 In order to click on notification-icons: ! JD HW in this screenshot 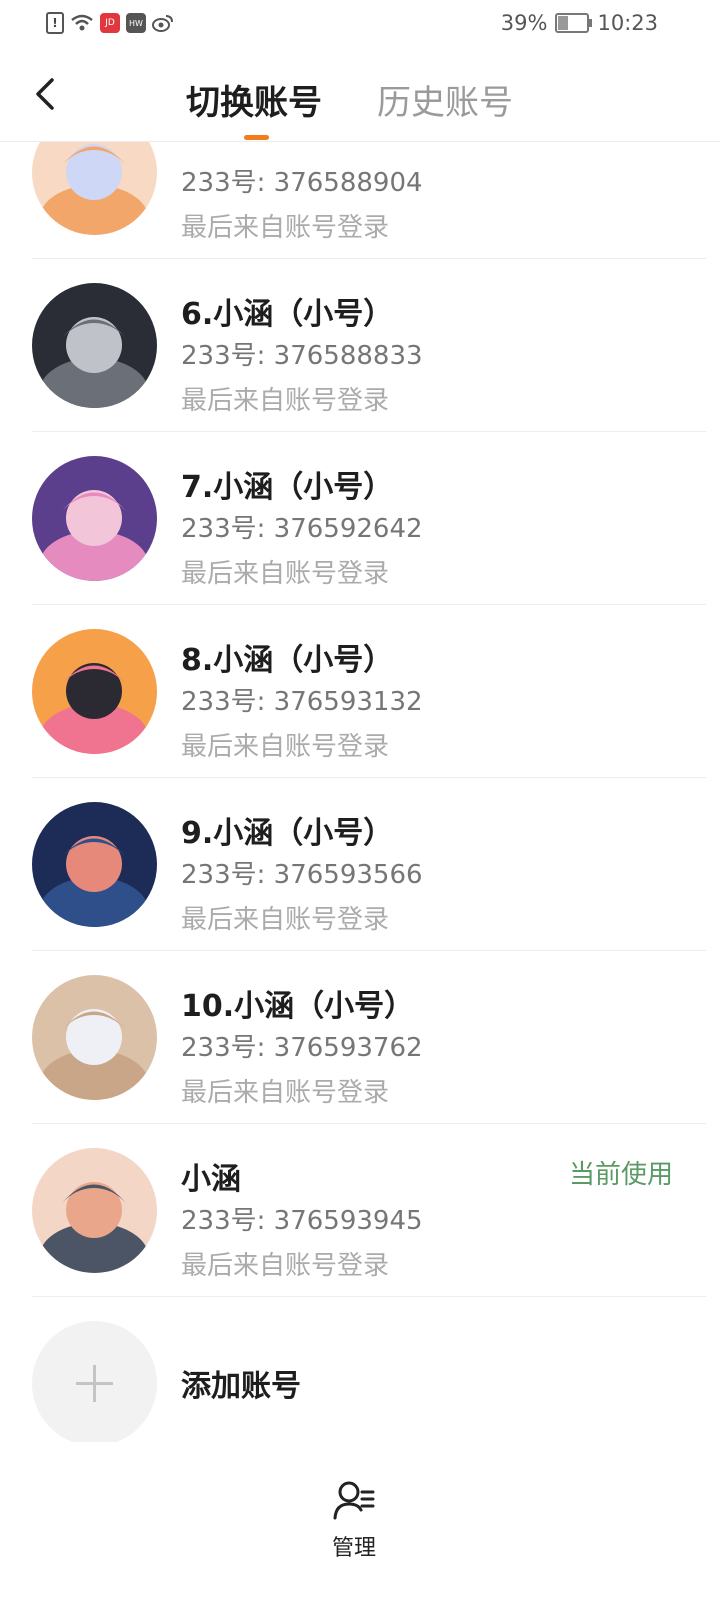, I will do `click(110, 23)`.